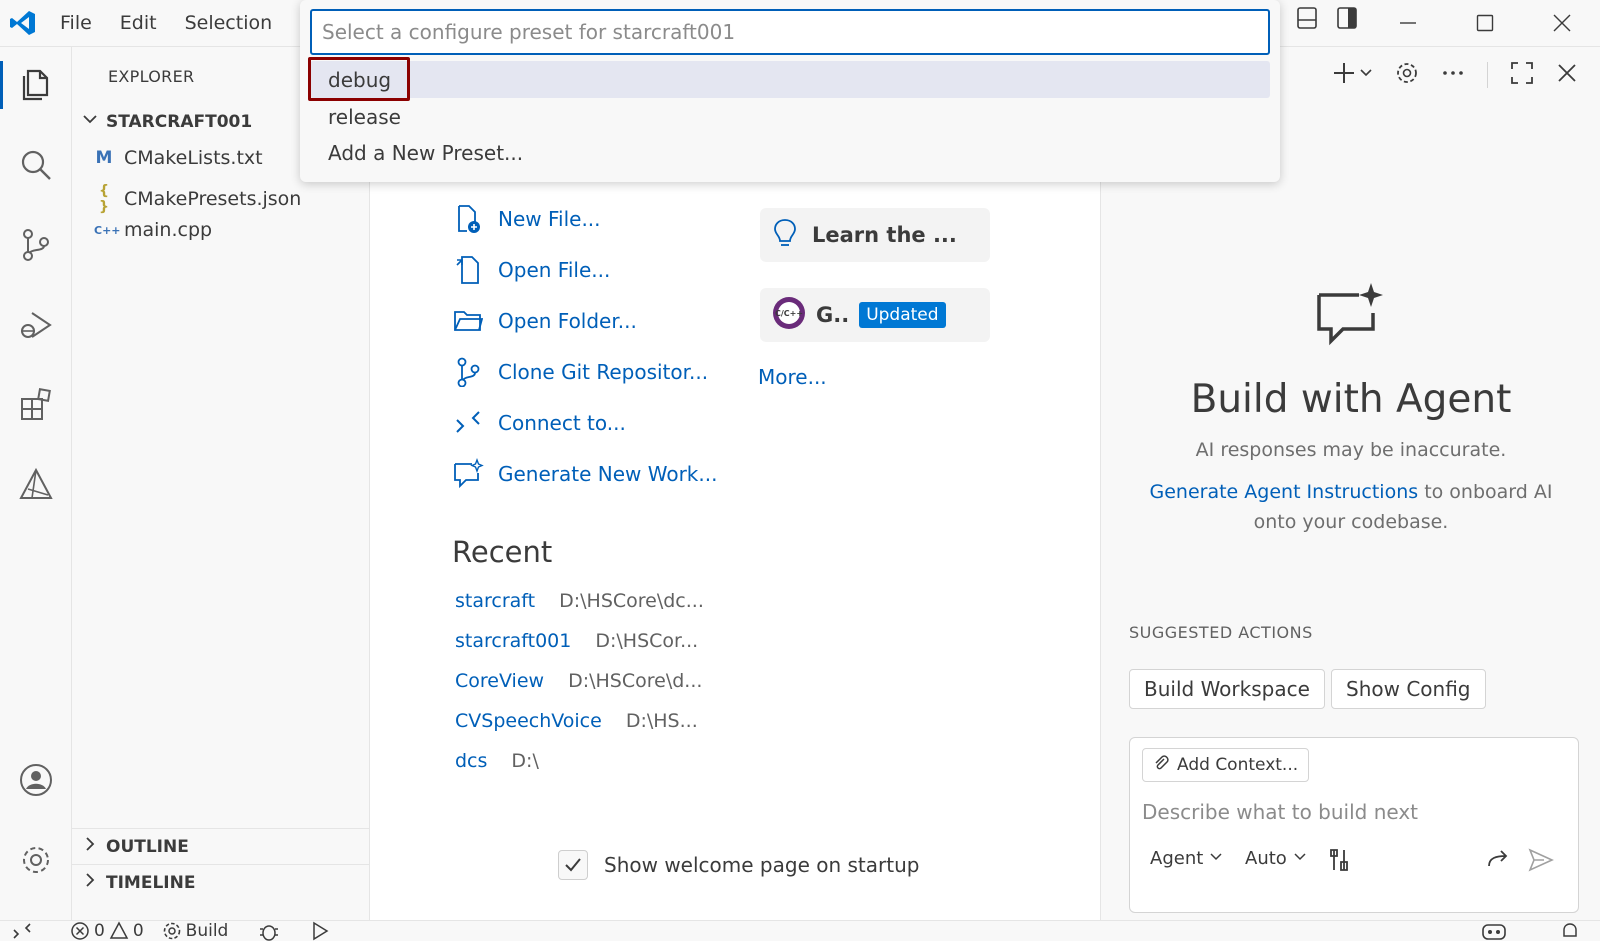 The image size is (1600, 941). What do you see at coordinates (790, 116) in the screenshot?
I see `quickpick-item-release: release` at bounding box center [790, 116].